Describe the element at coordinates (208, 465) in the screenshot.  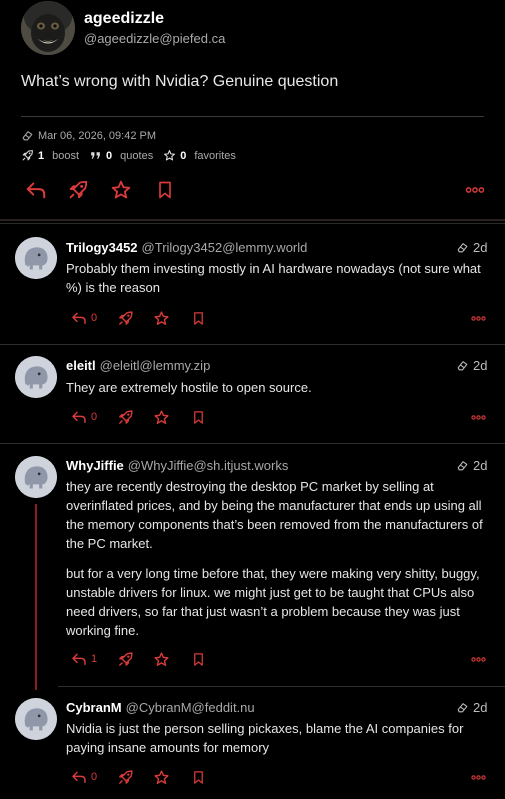
I see `reply-author-handle: @WhyJiffie@sh.itjust.works` at that location.